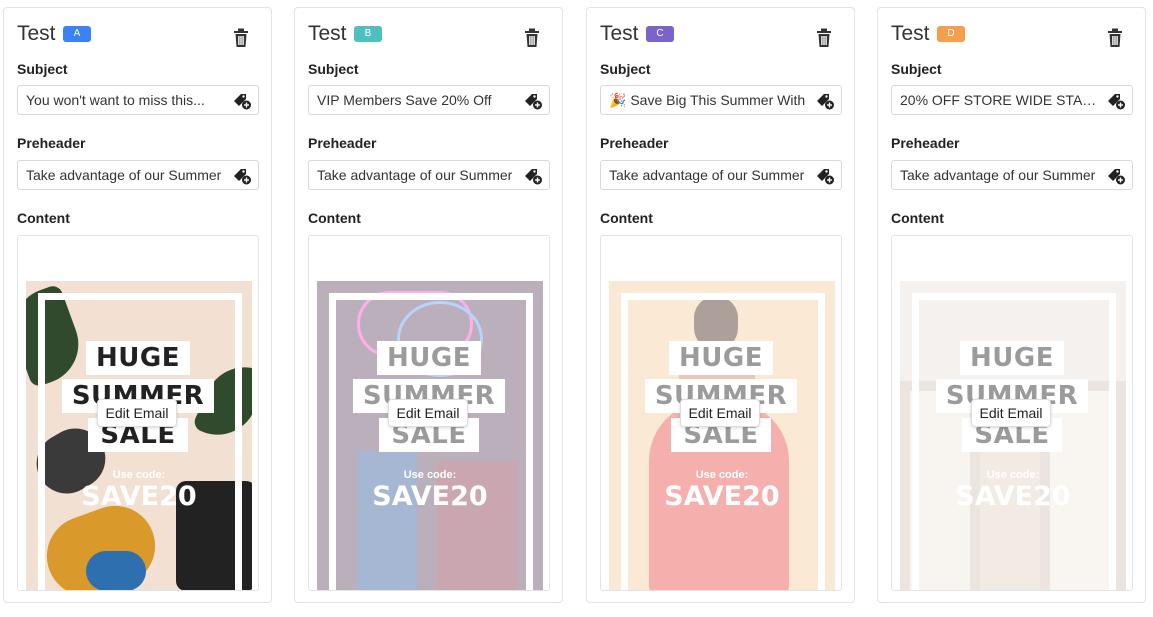 This screenshot has width=1153, height=617. Describe the element at coordinates (138, 358) in the screenshot. I see `headline-line: HUGE` at that location.